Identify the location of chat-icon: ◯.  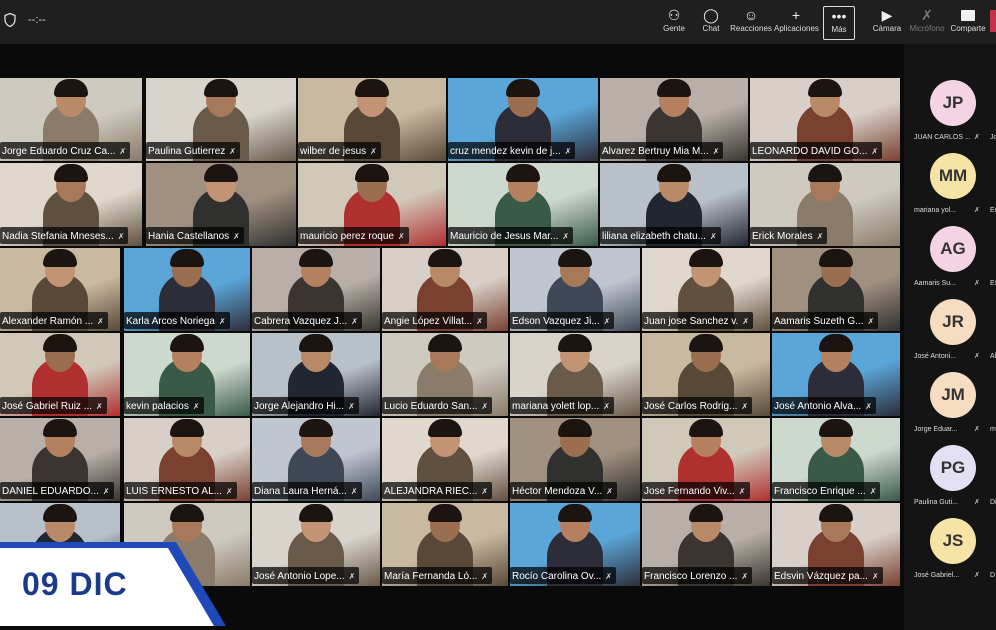
(711, 15).